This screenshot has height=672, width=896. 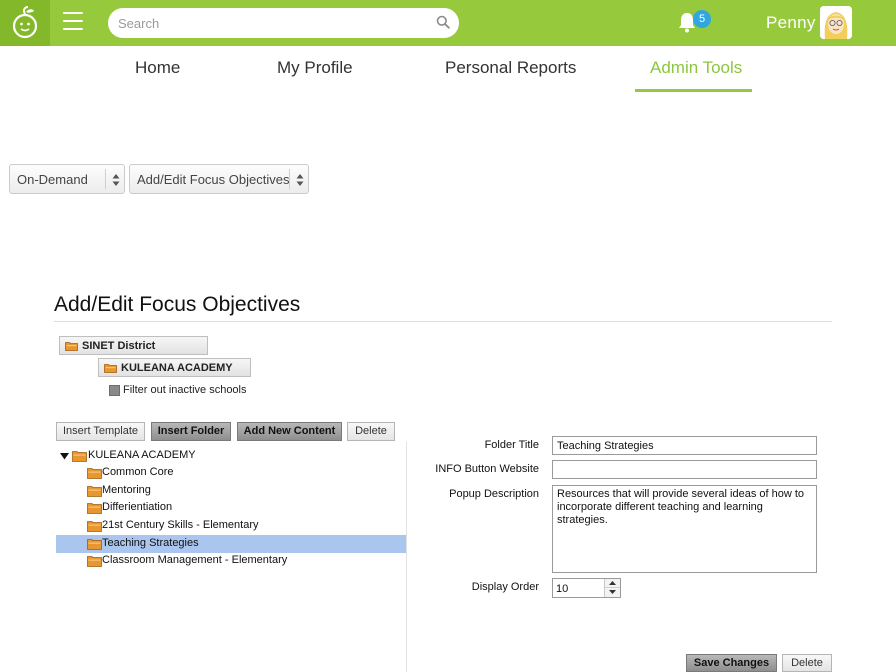 I want to click on decrement-button, so click(x=612, y=592).